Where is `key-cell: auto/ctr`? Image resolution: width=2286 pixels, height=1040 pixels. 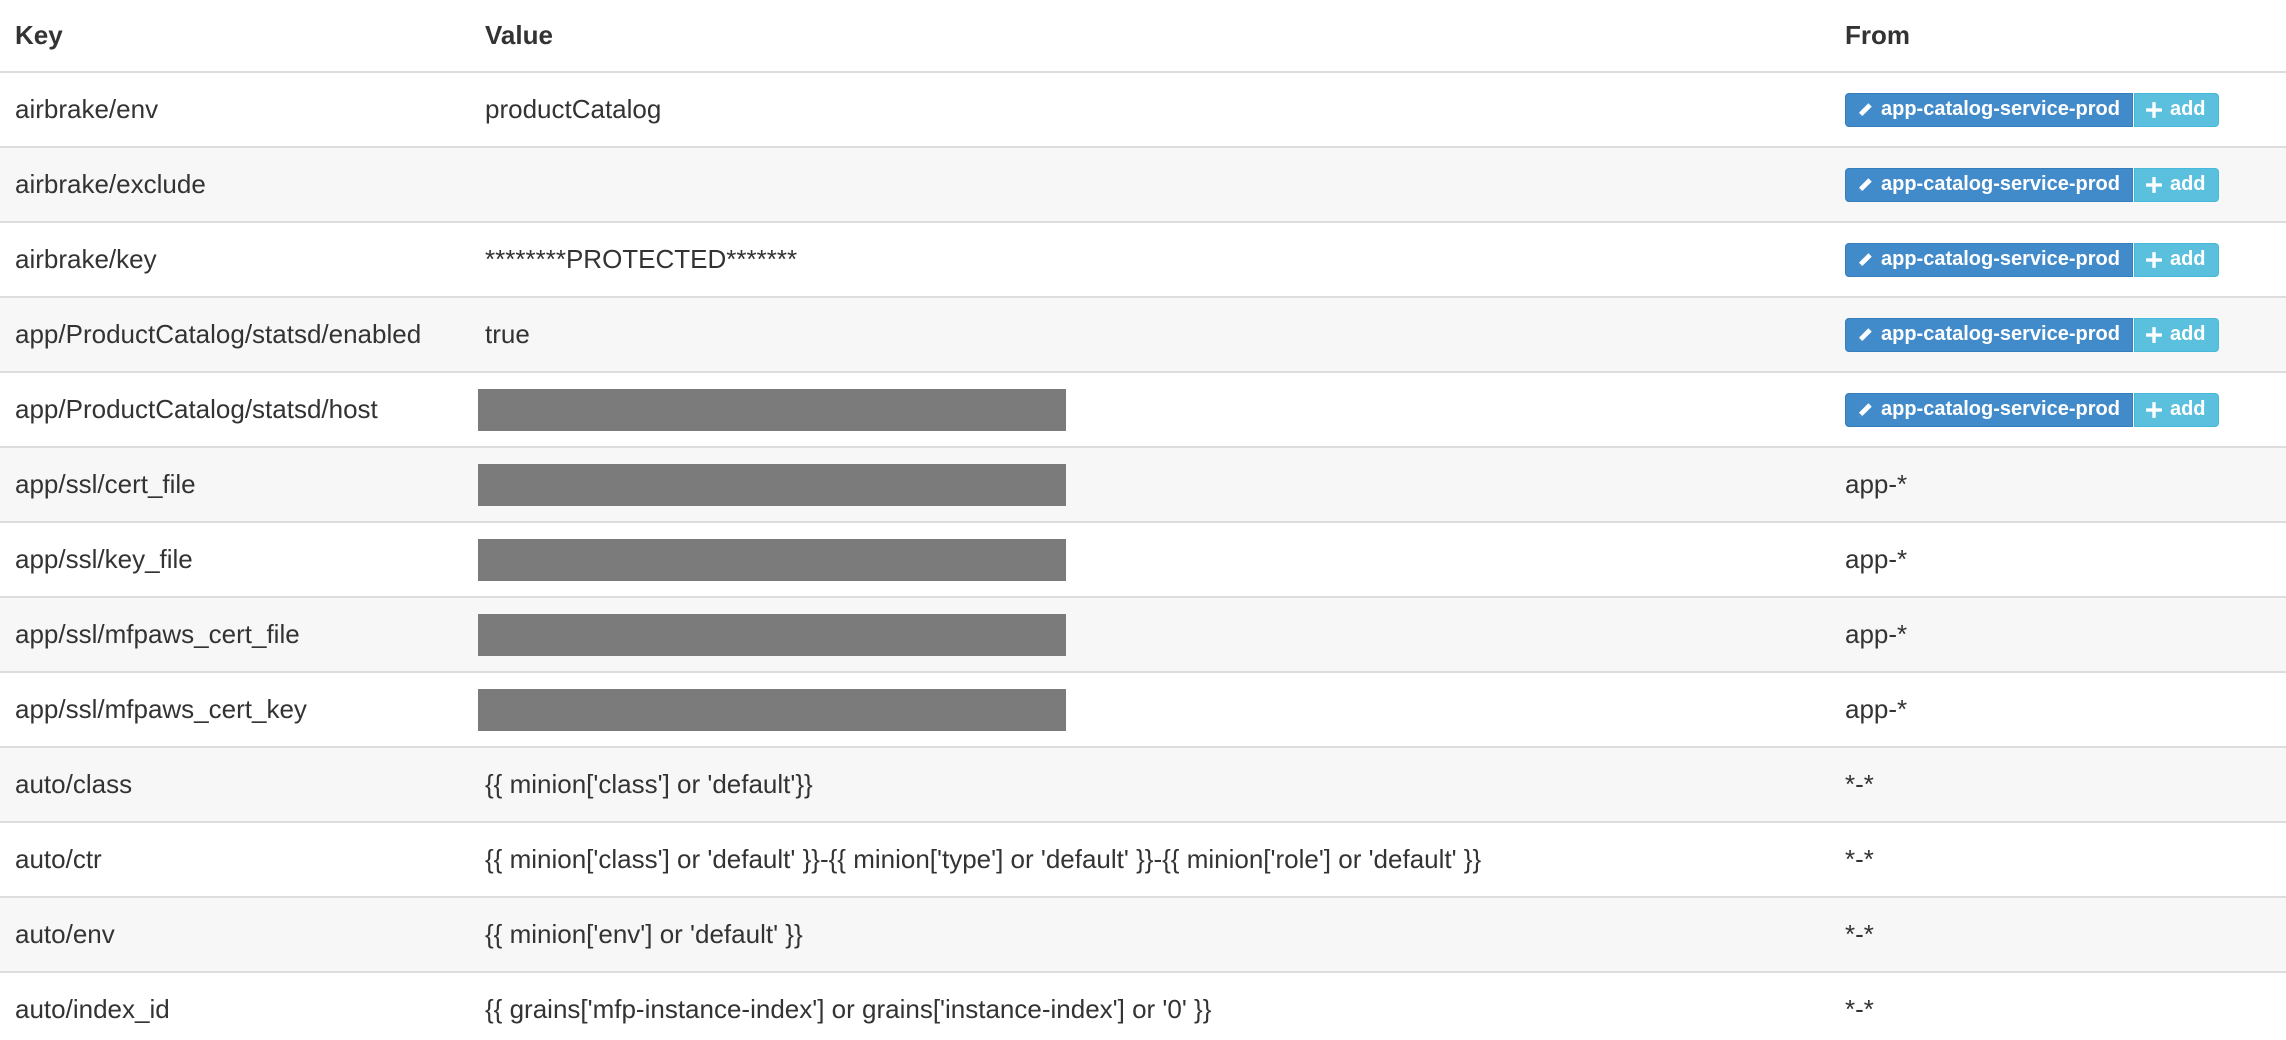
key-cell: auto/ctr is located at coordinates (235, 859).